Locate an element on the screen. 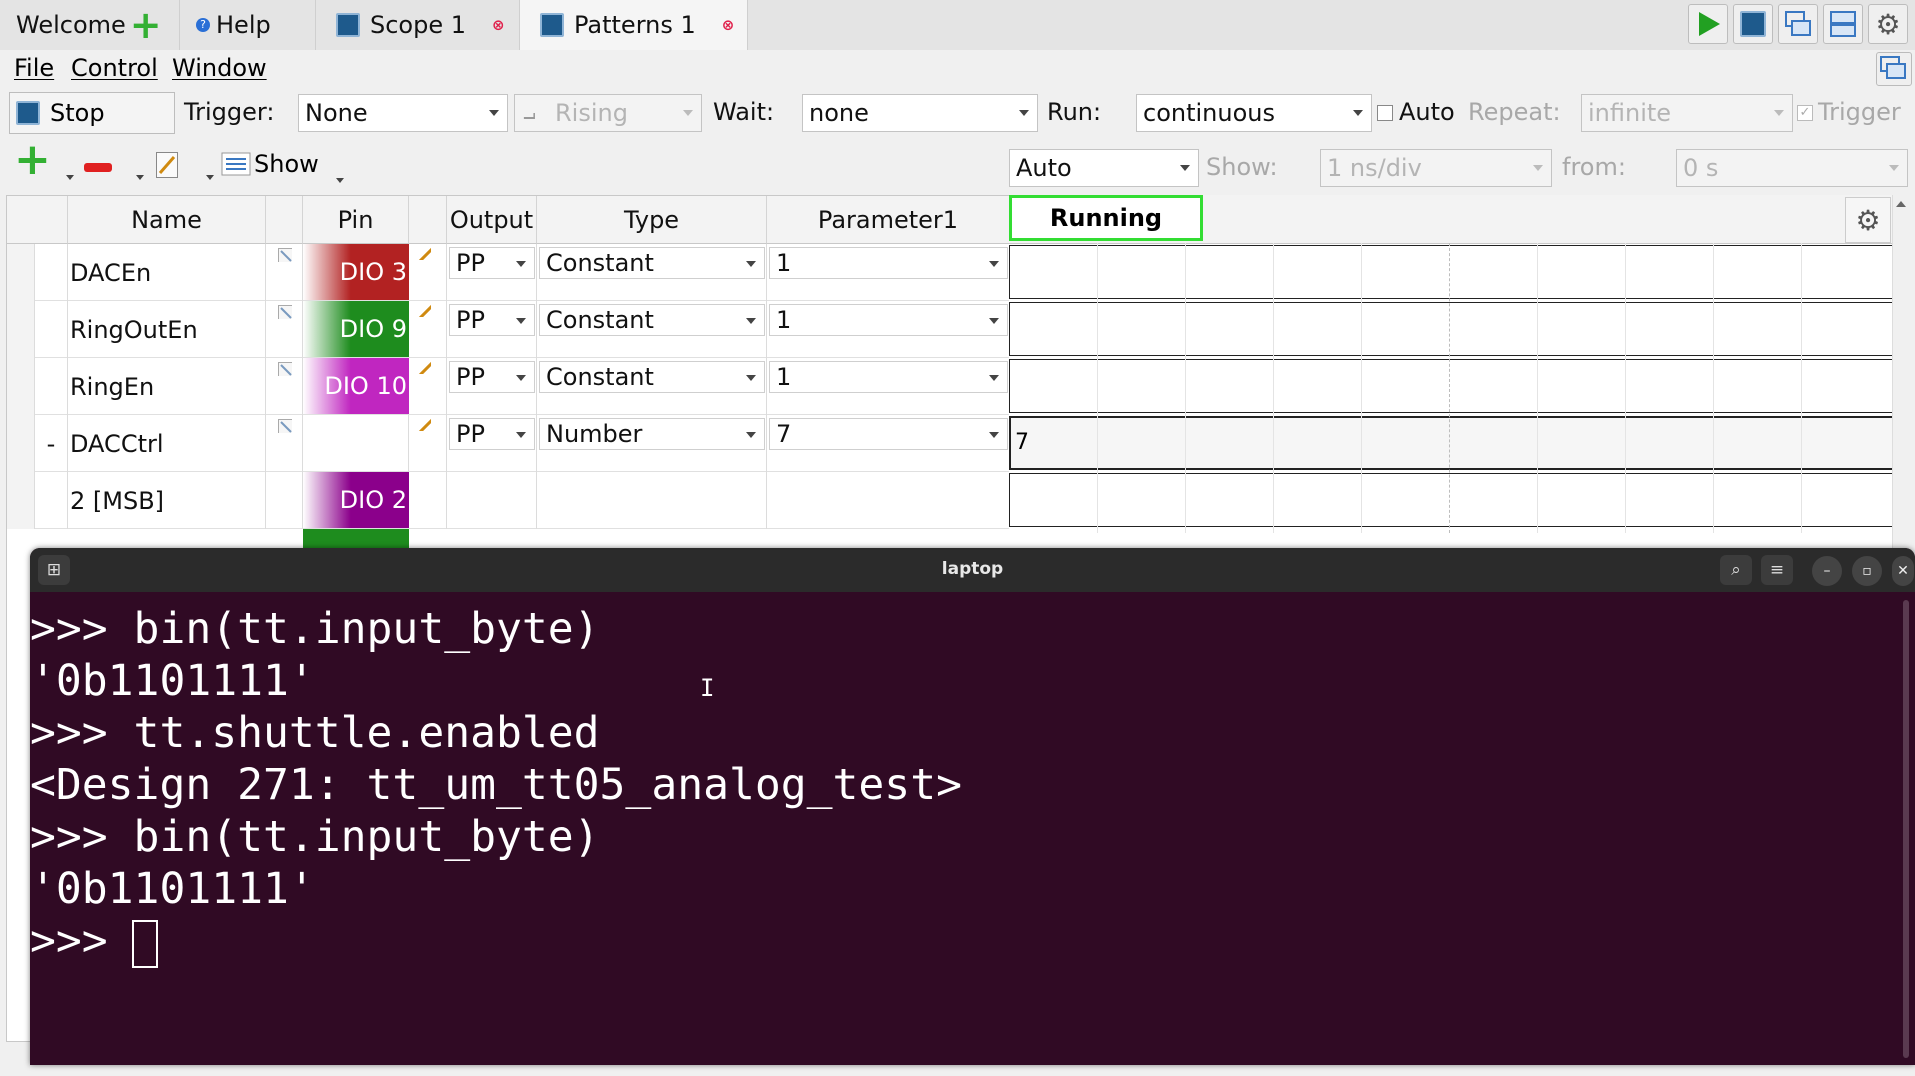  from-select: 0 s is located at coordinates (1792, 168).